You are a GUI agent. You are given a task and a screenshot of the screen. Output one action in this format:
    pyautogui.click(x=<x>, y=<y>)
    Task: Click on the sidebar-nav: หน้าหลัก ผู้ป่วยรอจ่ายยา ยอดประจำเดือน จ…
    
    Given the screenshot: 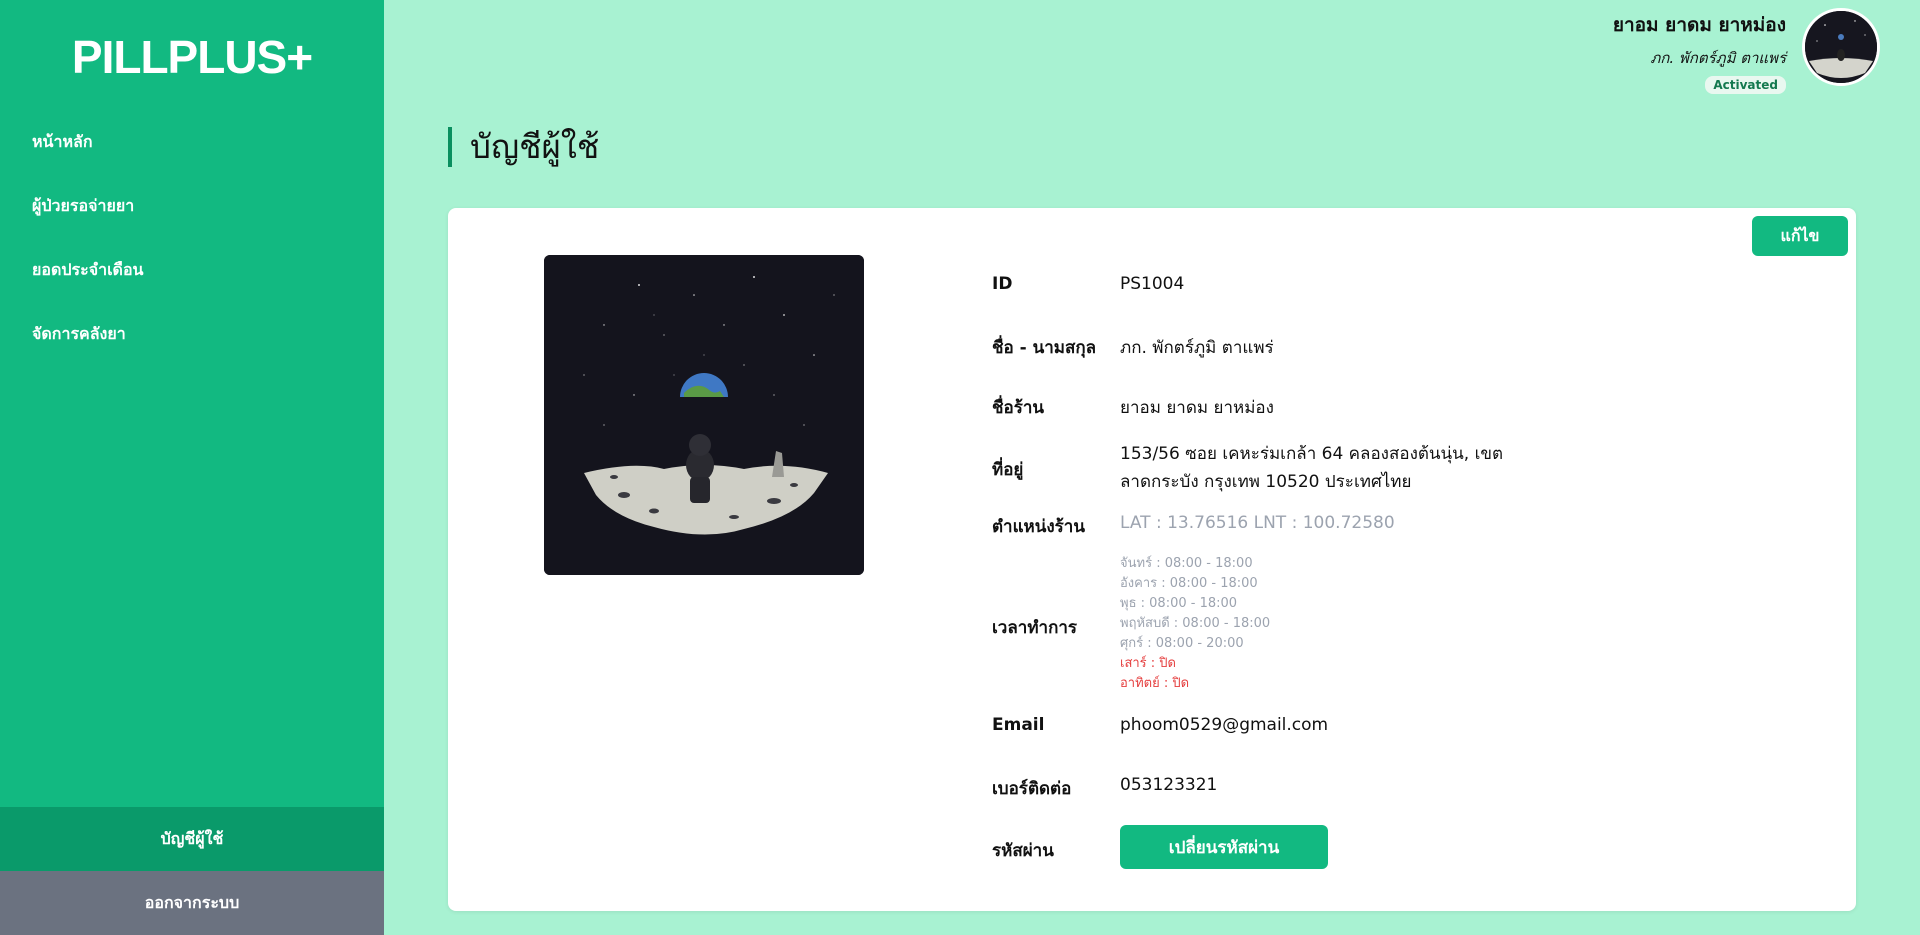 What is the action you would take?
    pyautogui.click(x=87, y=244)
    